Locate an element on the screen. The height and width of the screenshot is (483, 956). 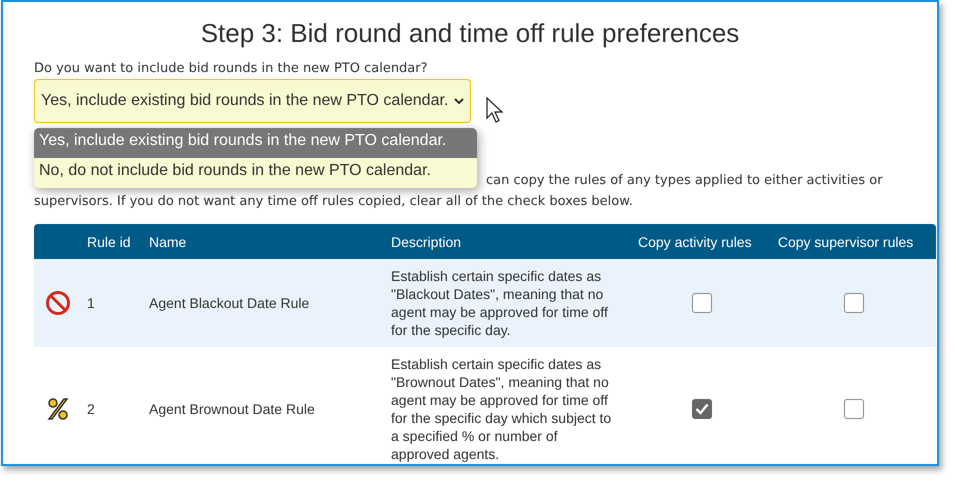
column-header: Name is located at coordinates (264, 241).